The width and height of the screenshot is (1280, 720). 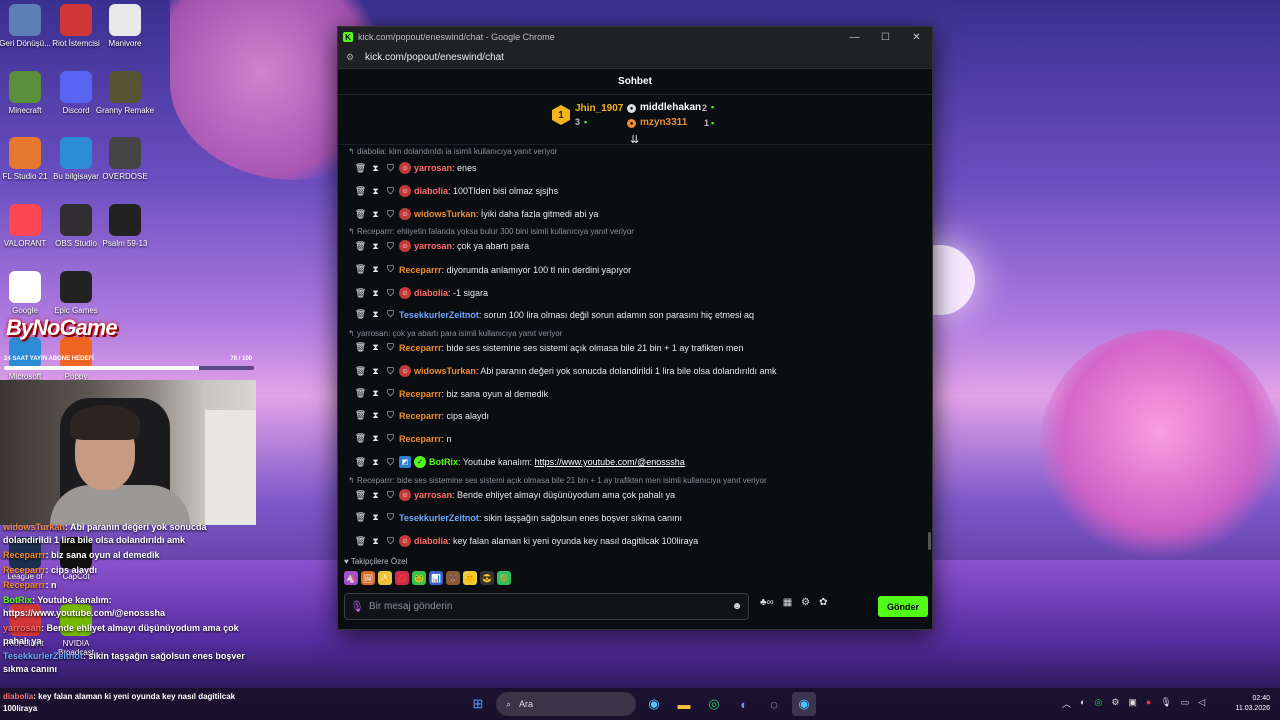 What do you see at coordinates (854, 37) in the screenshot?
I see `minimize-button: —` at bounding box center [854, 37].